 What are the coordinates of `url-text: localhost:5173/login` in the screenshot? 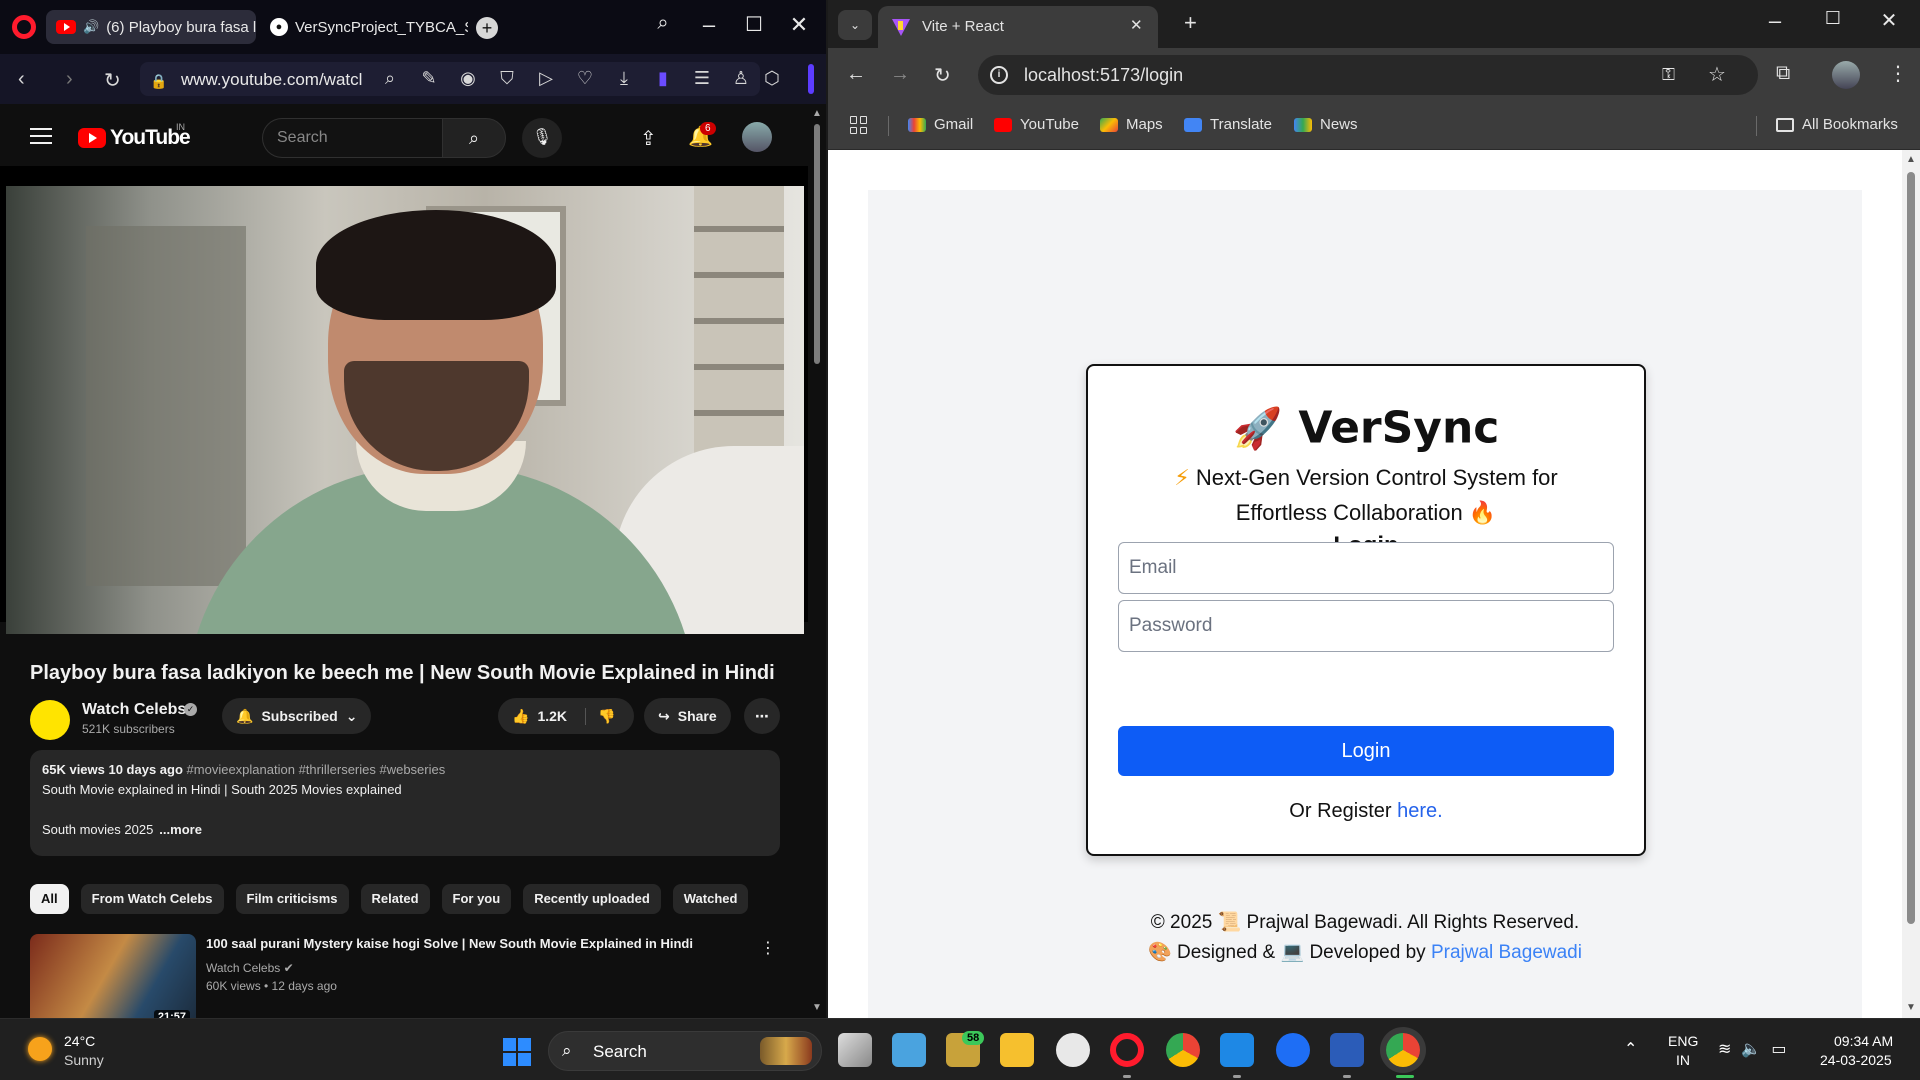 It's located at (1103, 75).